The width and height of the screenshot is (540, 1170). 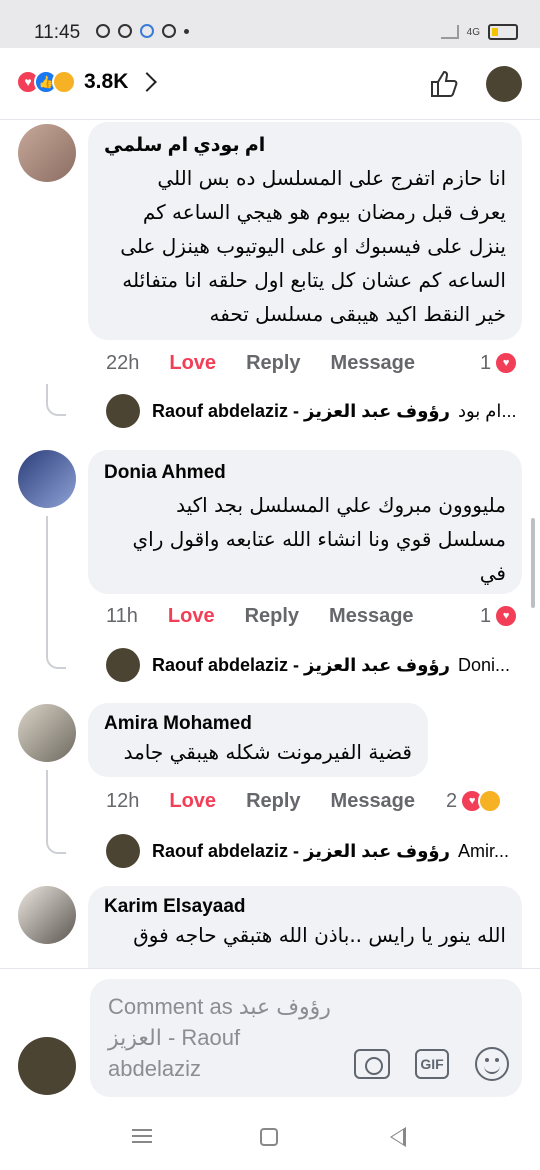 I want to click on thumbs-up-icon, so click(x=444, y=84).